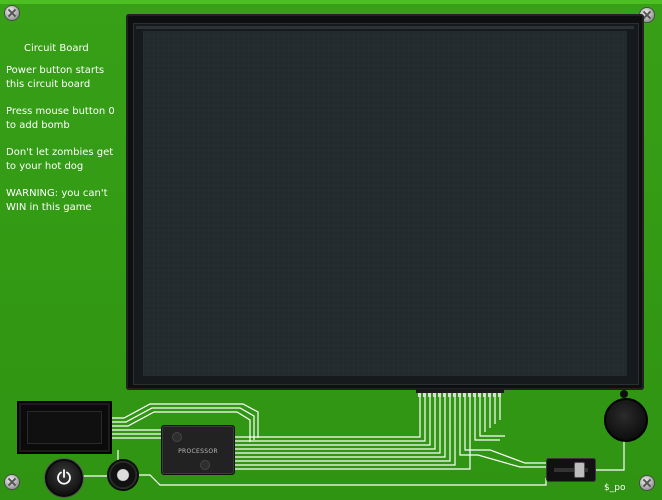 The image size is (662, 500). I want to click on power-icon, so click(64, 477).